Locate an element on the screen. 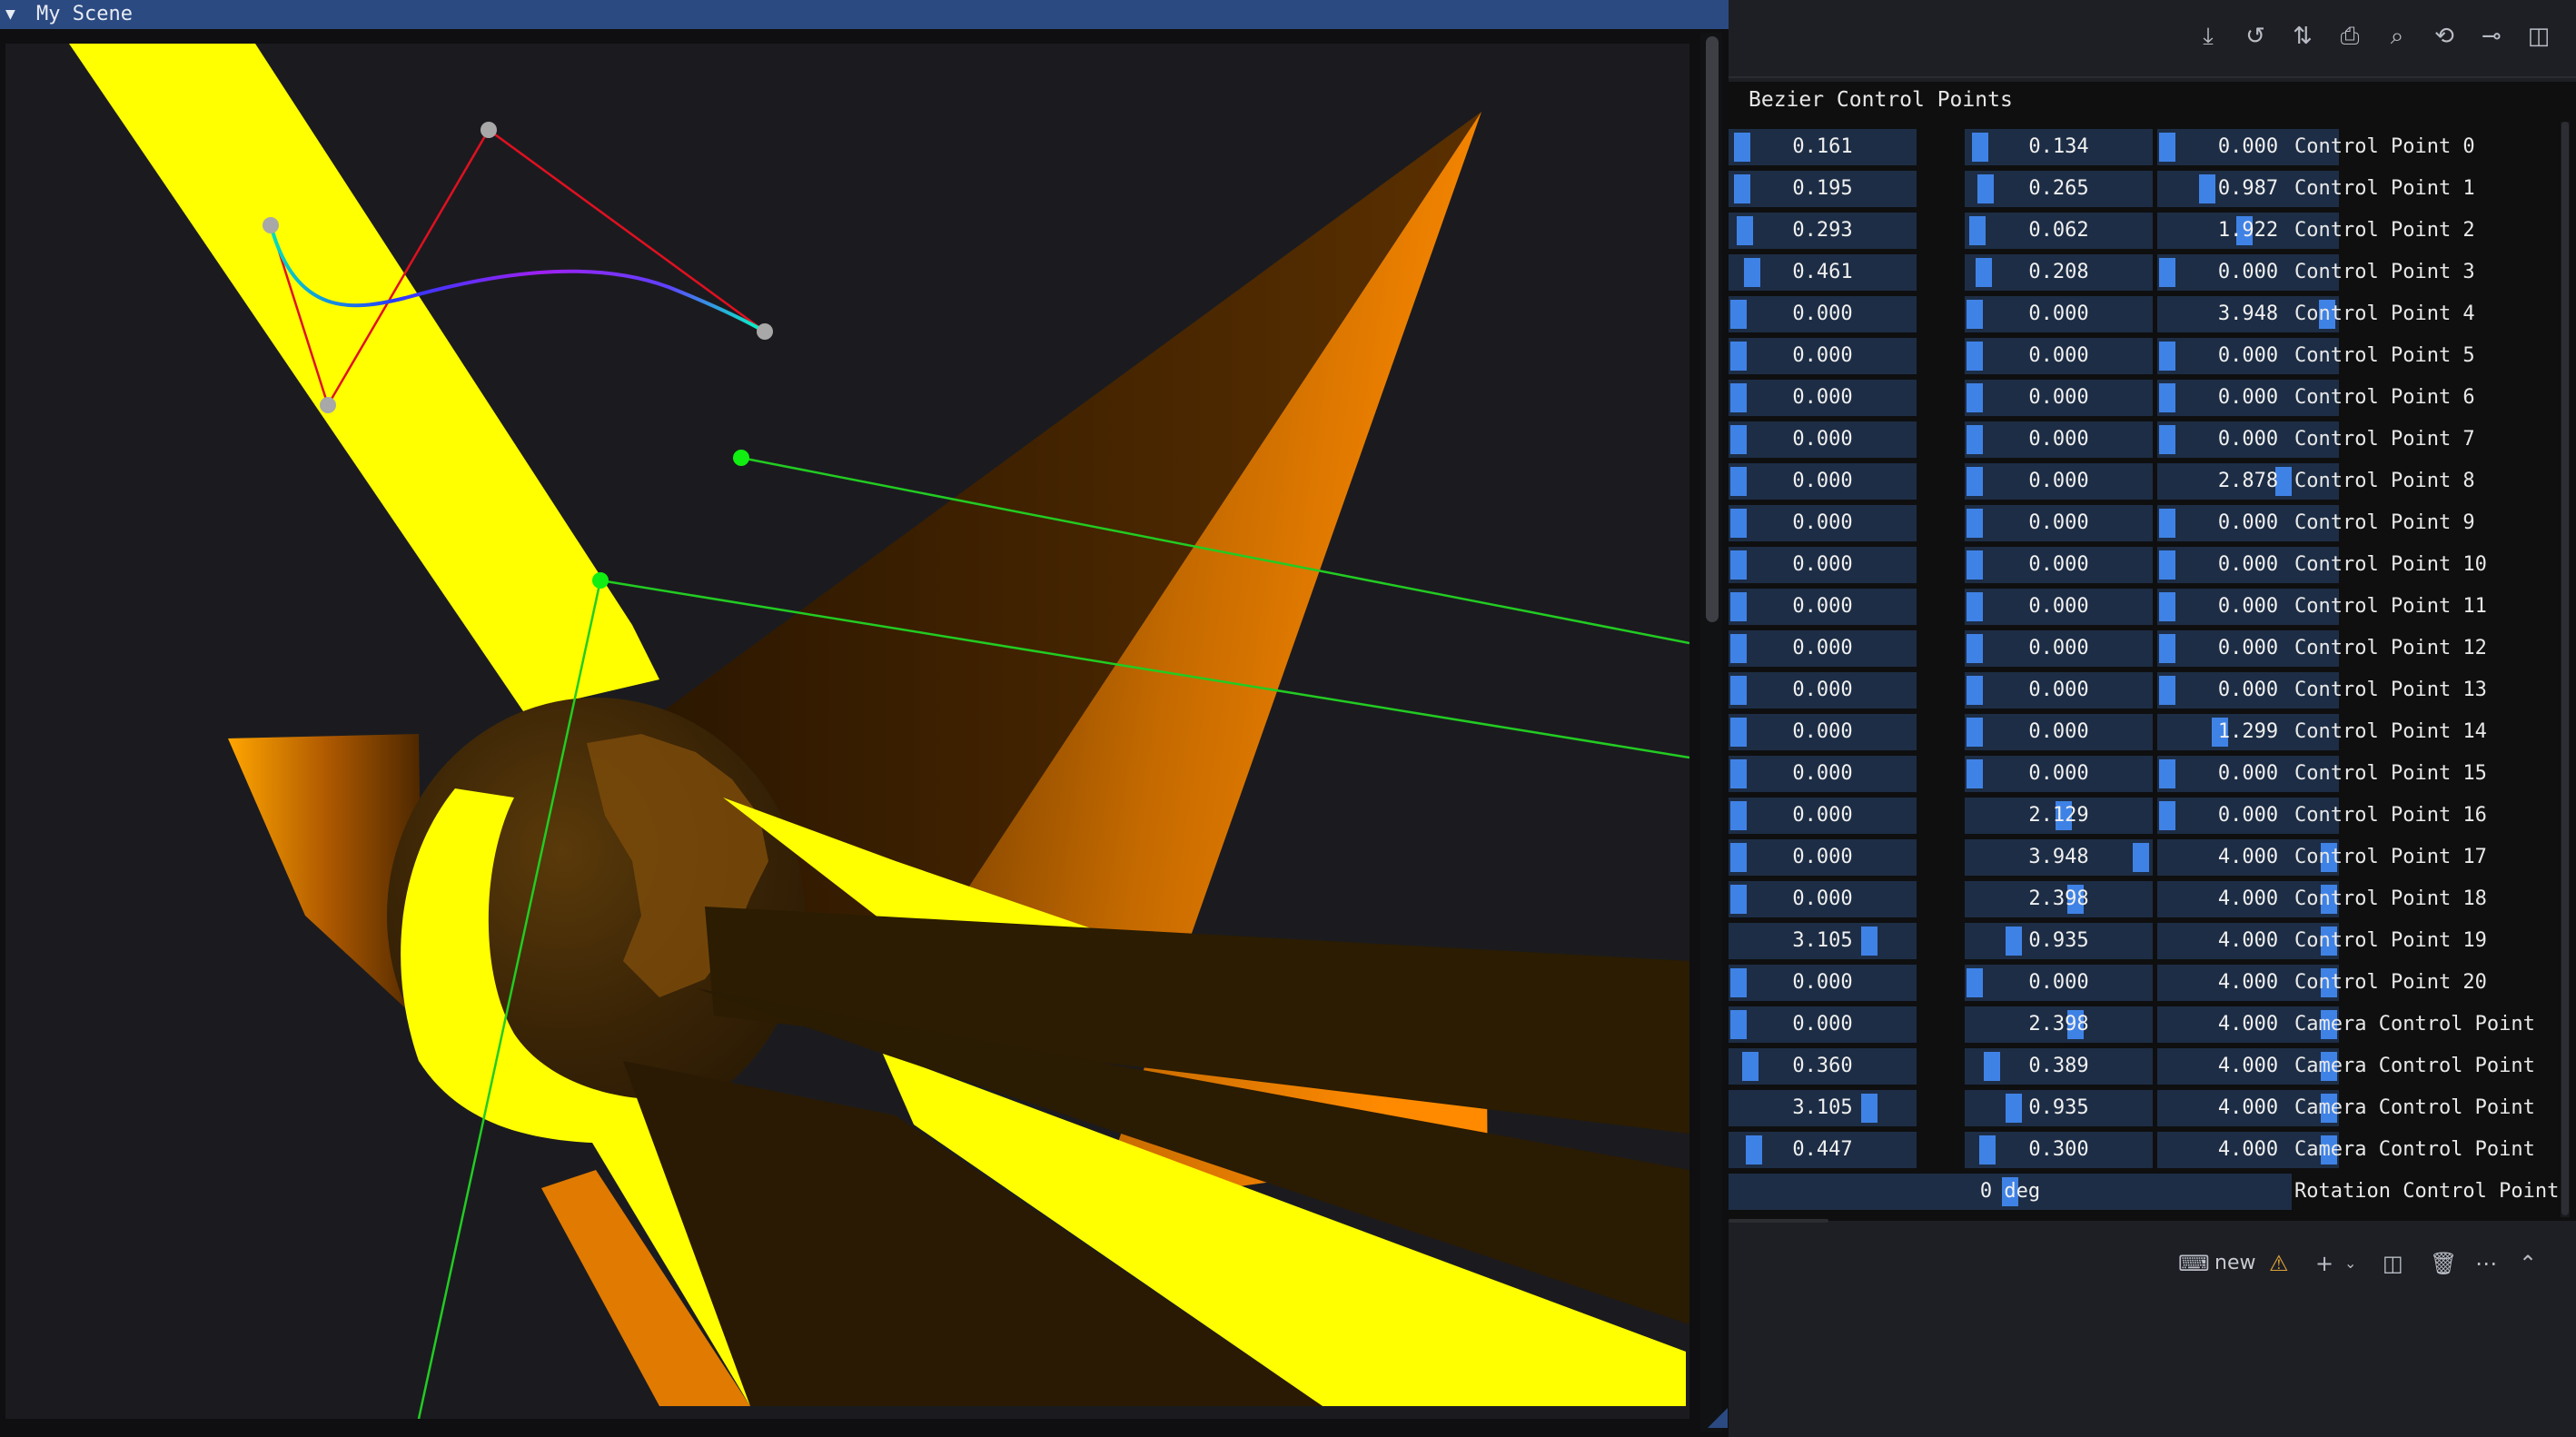 This screenshot has height=1437, width=2576. slider-y: 3.948 is located at coordinates (2059, 857).